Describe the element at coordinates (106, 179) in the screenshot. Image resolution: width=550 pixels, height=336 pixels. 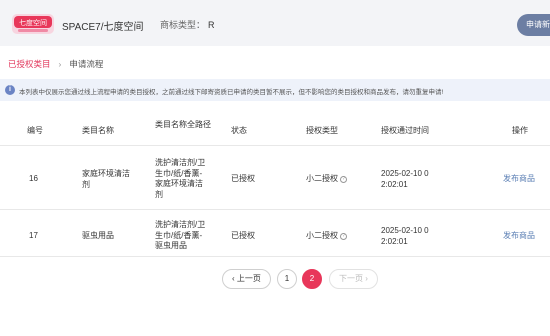
I see `row-category-name: 家庭环境清洁 剂` at that location.